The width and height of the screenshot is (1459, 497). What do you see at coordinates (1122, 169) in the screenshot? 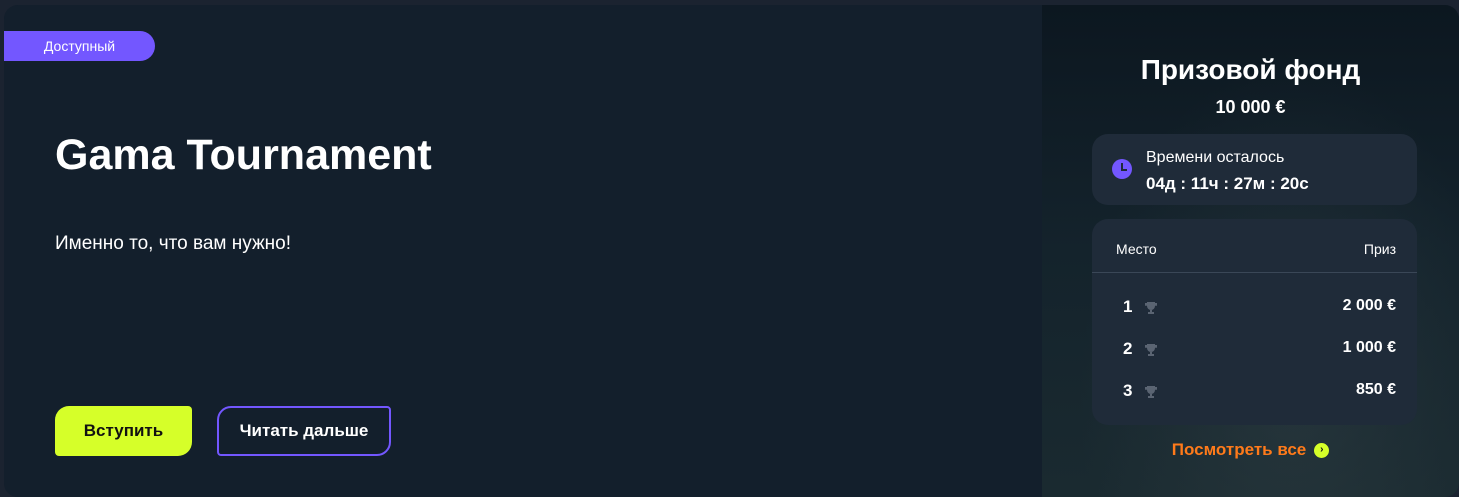
I see `clock-icon` at bounding box center [1122, 169].